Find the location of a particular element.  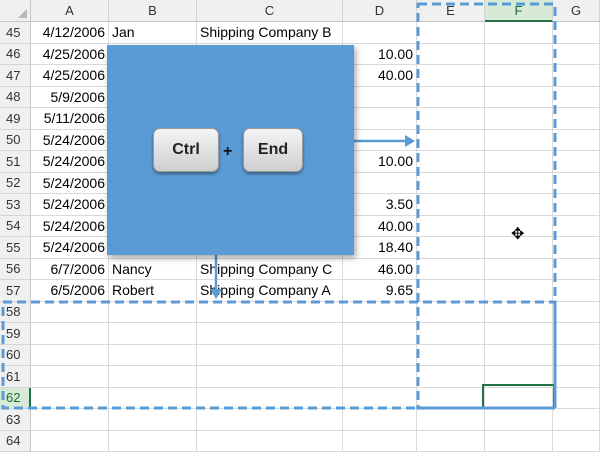

arrow-down-head is located at coordinates (216, 294).